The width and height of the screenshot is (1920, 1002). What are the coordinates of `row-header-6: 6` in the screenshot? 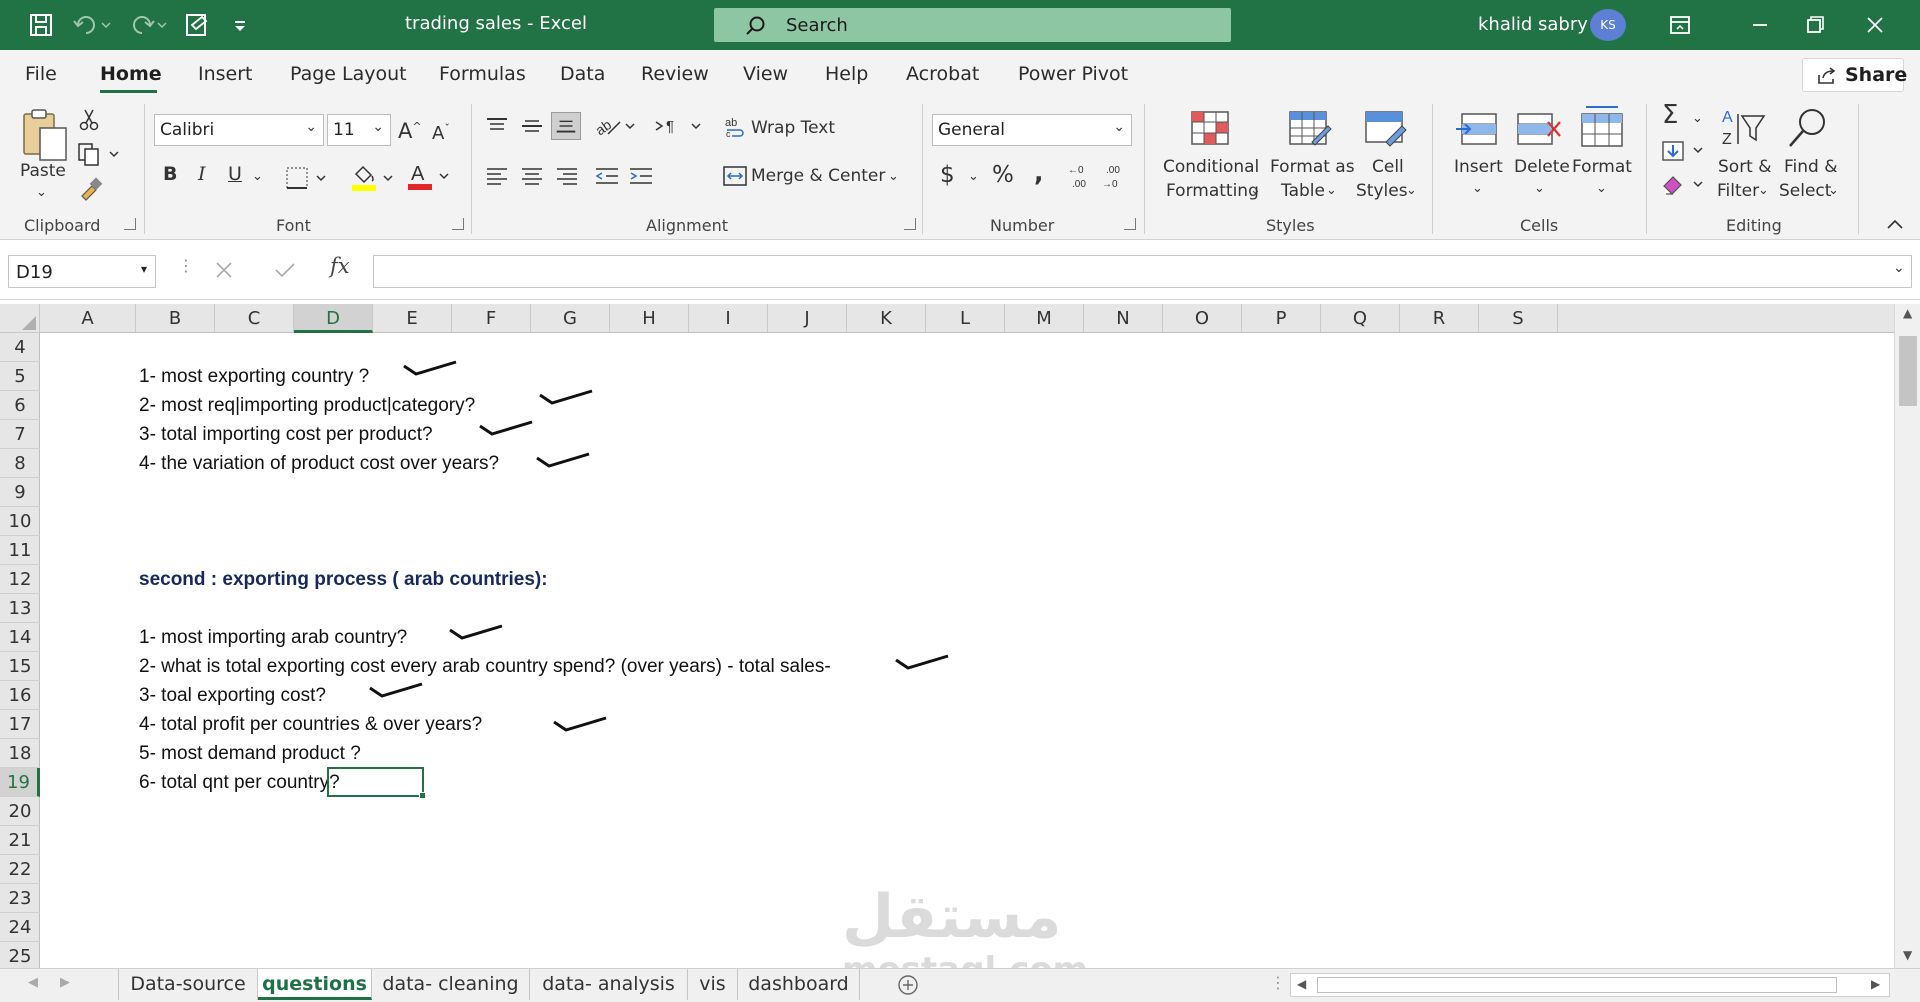 It's located at (20, 405).